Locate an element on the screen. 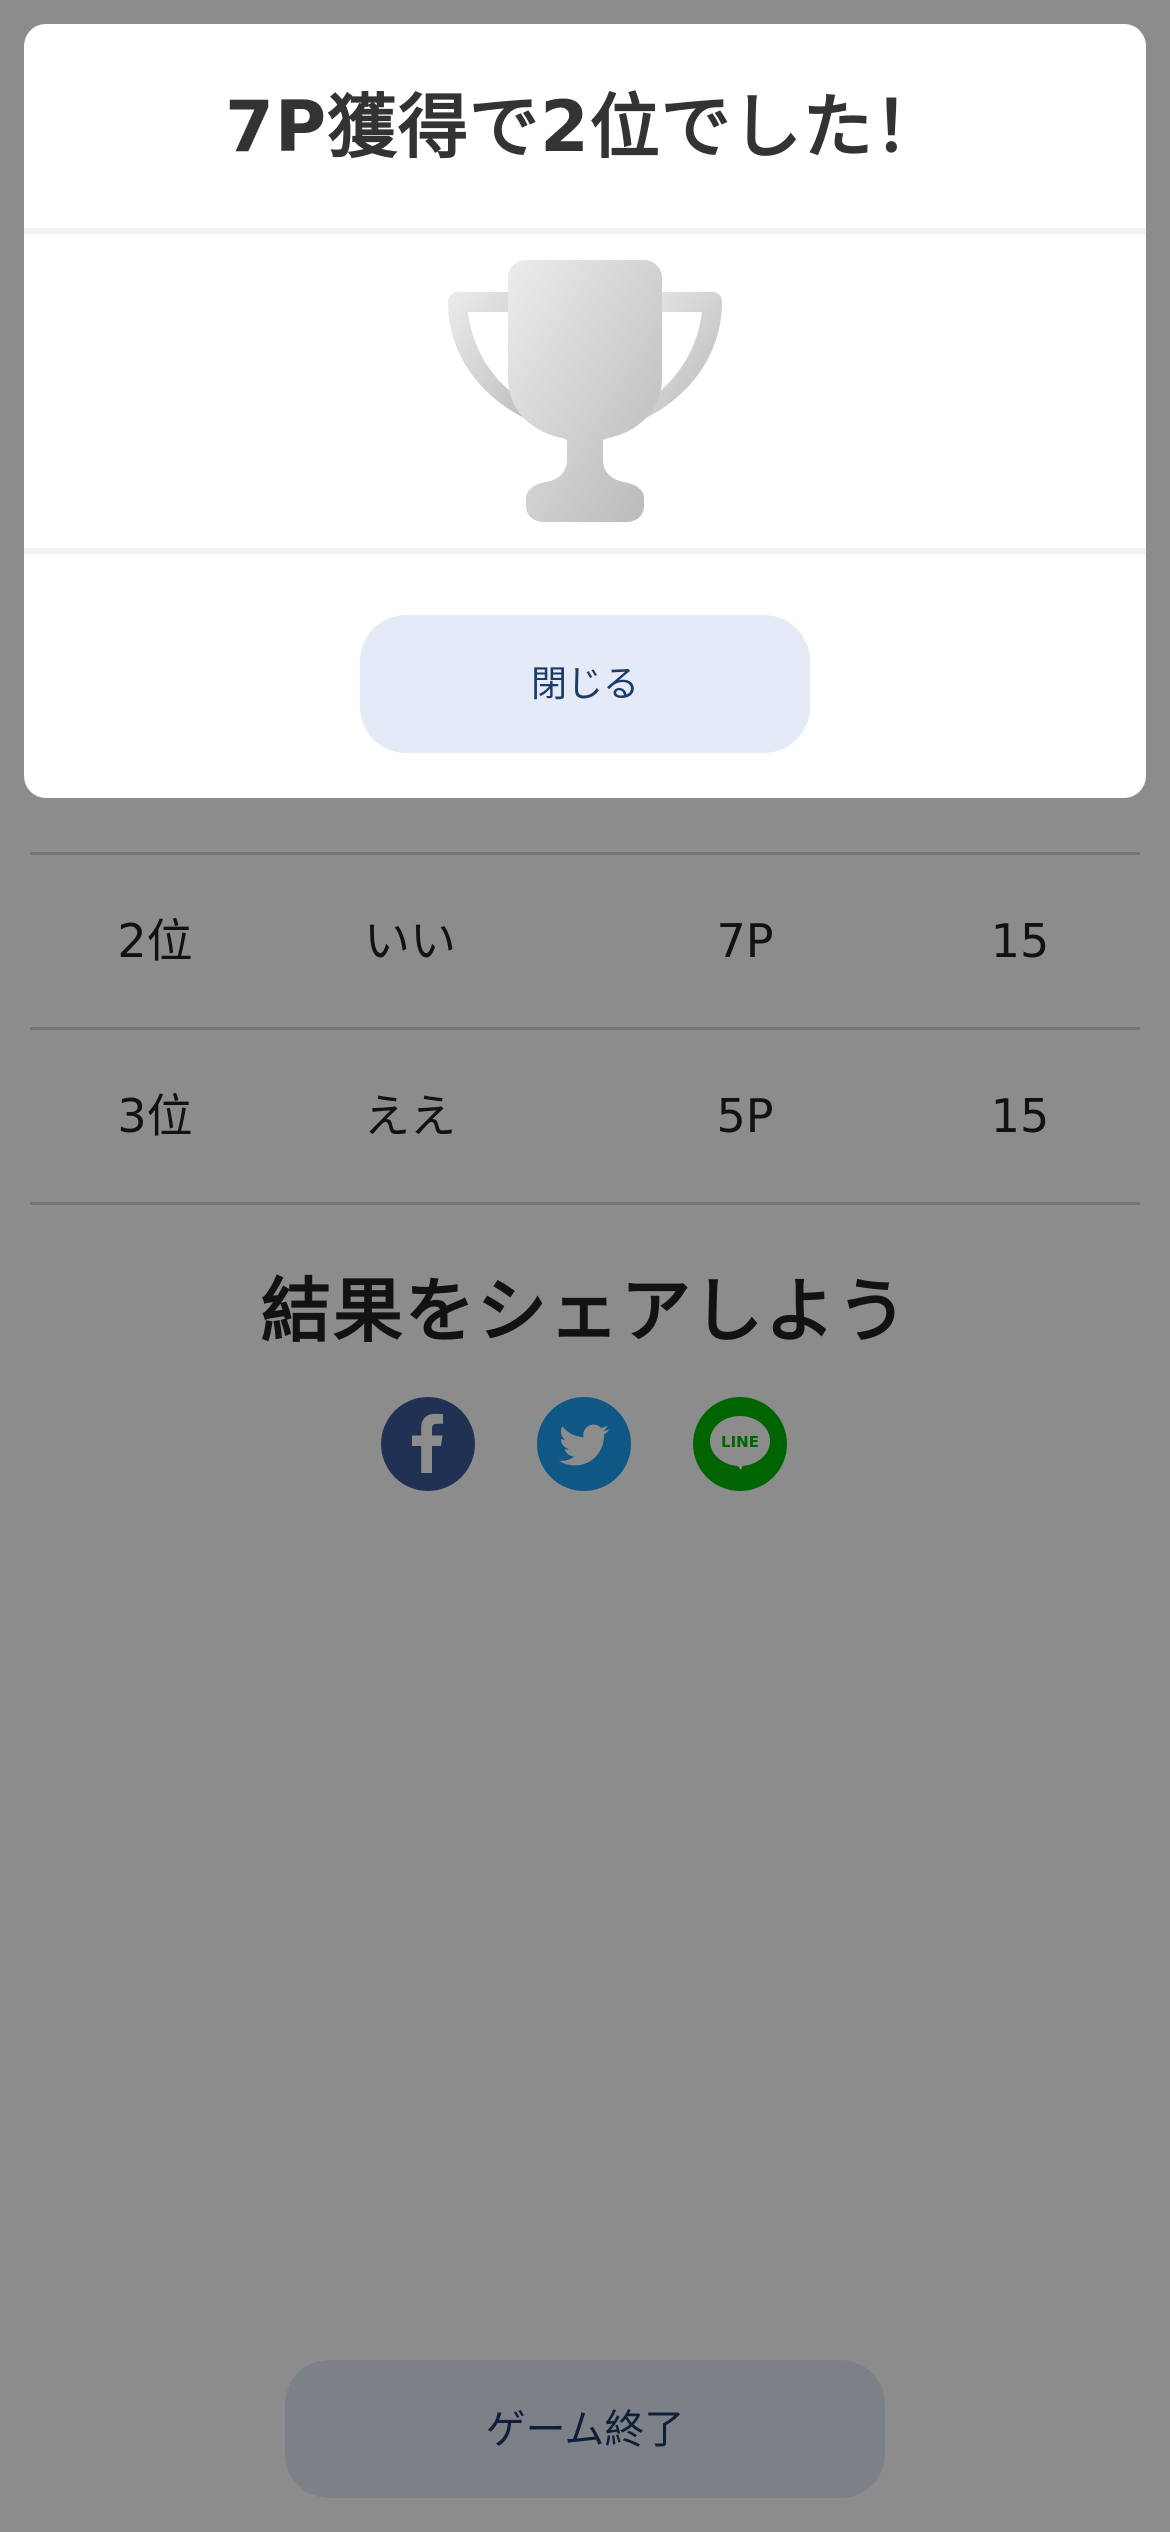 The width and height of the screenshot is (1170, 2532). trophy-icon is located at coordinates (585, 391).